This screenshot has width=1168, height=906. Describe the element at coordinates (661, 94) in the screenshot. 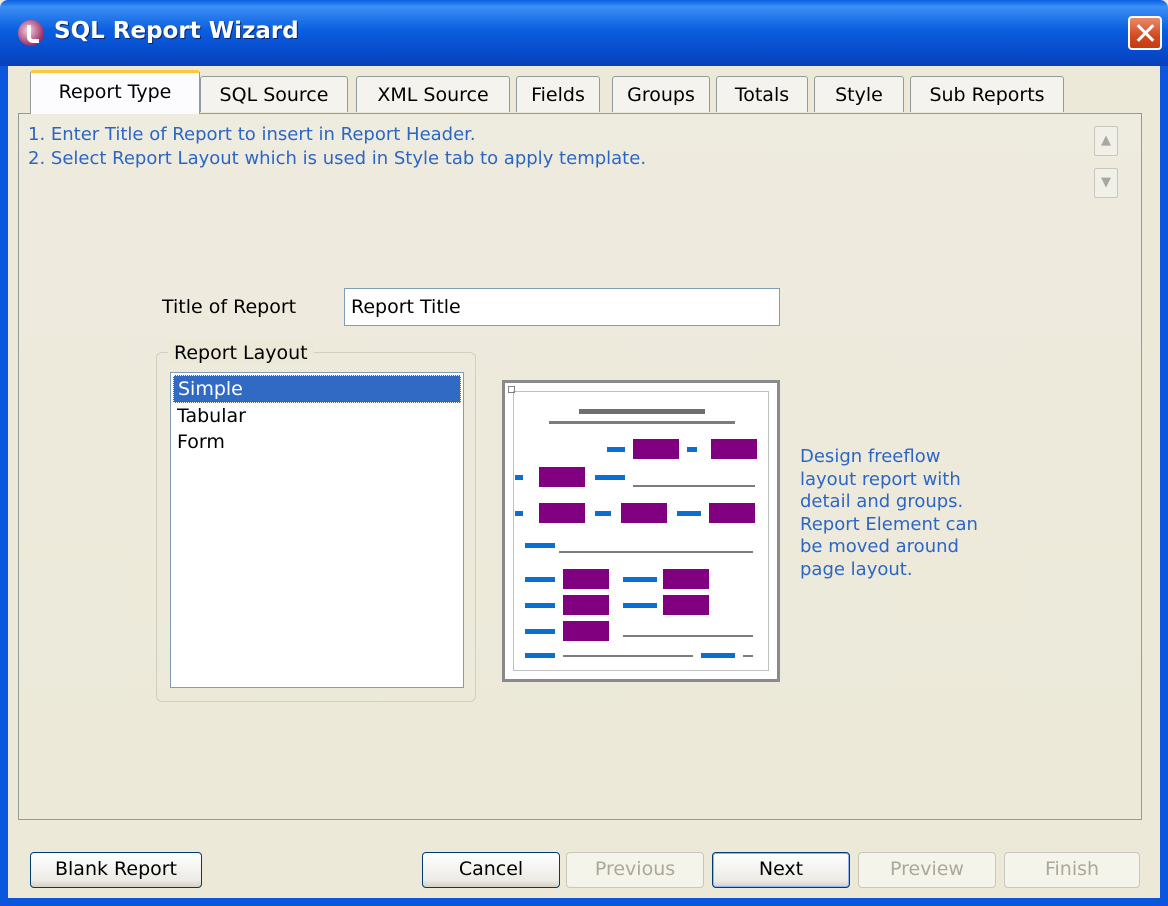

I see `tab-groups: Groups` at that location.